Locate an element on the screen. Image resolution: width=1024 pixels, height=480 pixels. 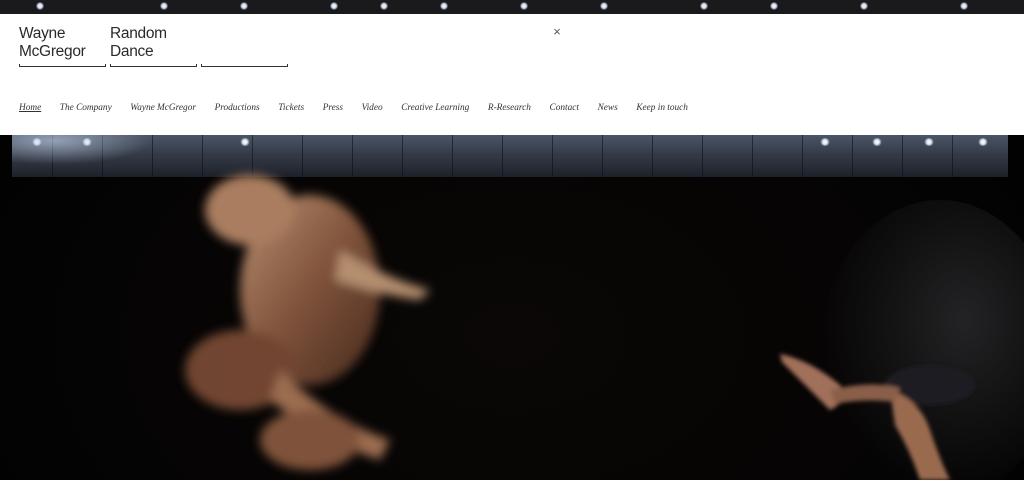
logo-text-line: McGregor is located at coordinates (52, 51).